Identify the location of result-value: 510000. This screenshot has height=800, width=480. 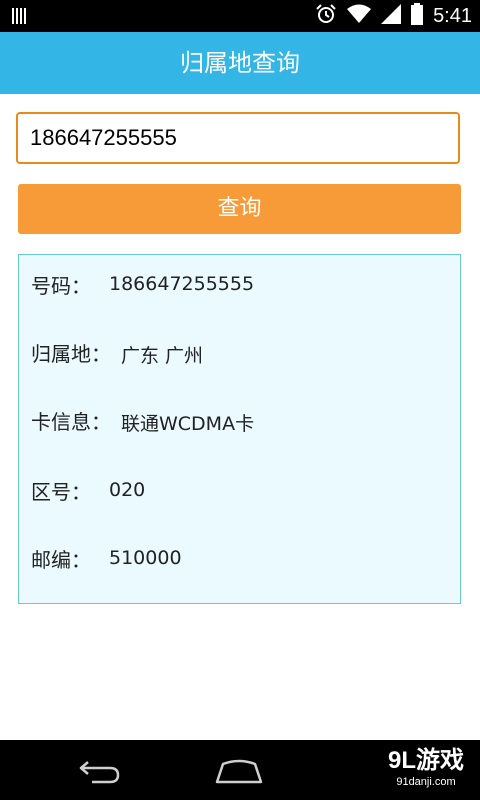
(145, 558).